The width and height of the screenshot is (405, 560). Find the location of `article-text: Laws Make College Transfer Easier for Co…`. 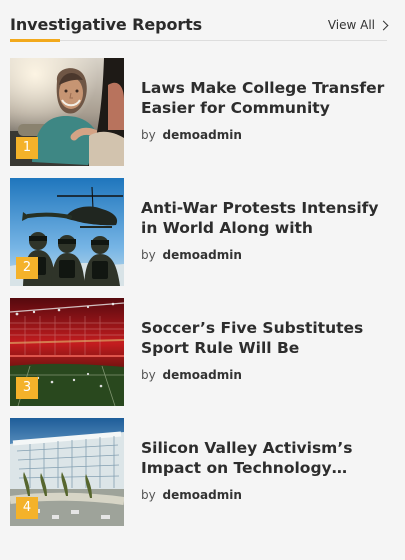

article-text: Laws Make College Transfer Easier for Co… is located at coordinates (267, 110).